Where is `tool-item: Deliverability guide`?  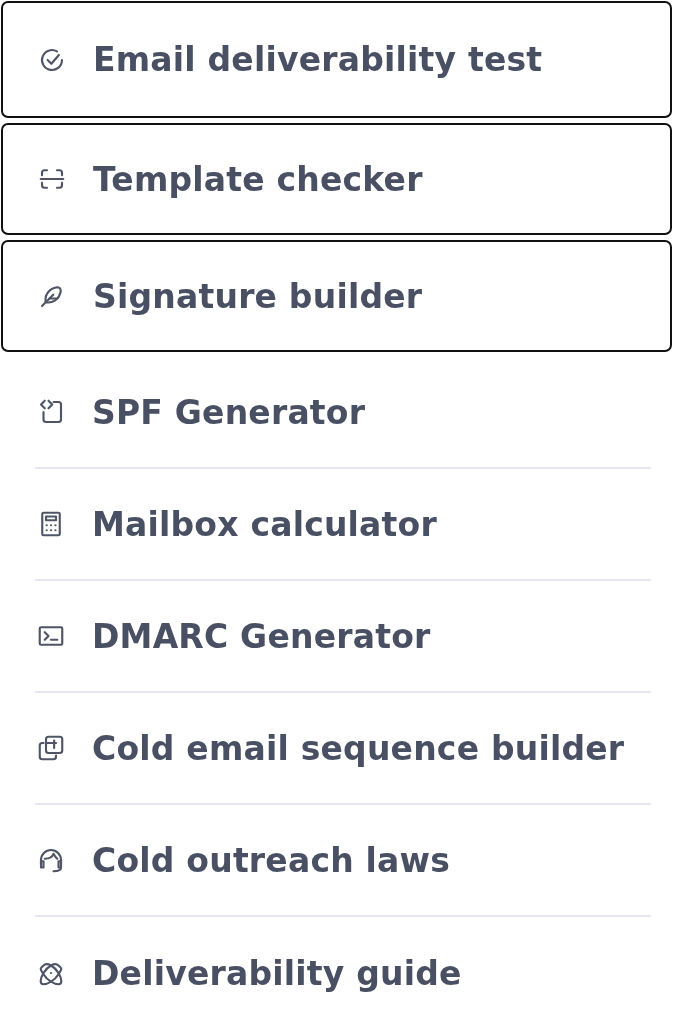
tool-item: Deliverability guide is located at coordinates (343, 970).